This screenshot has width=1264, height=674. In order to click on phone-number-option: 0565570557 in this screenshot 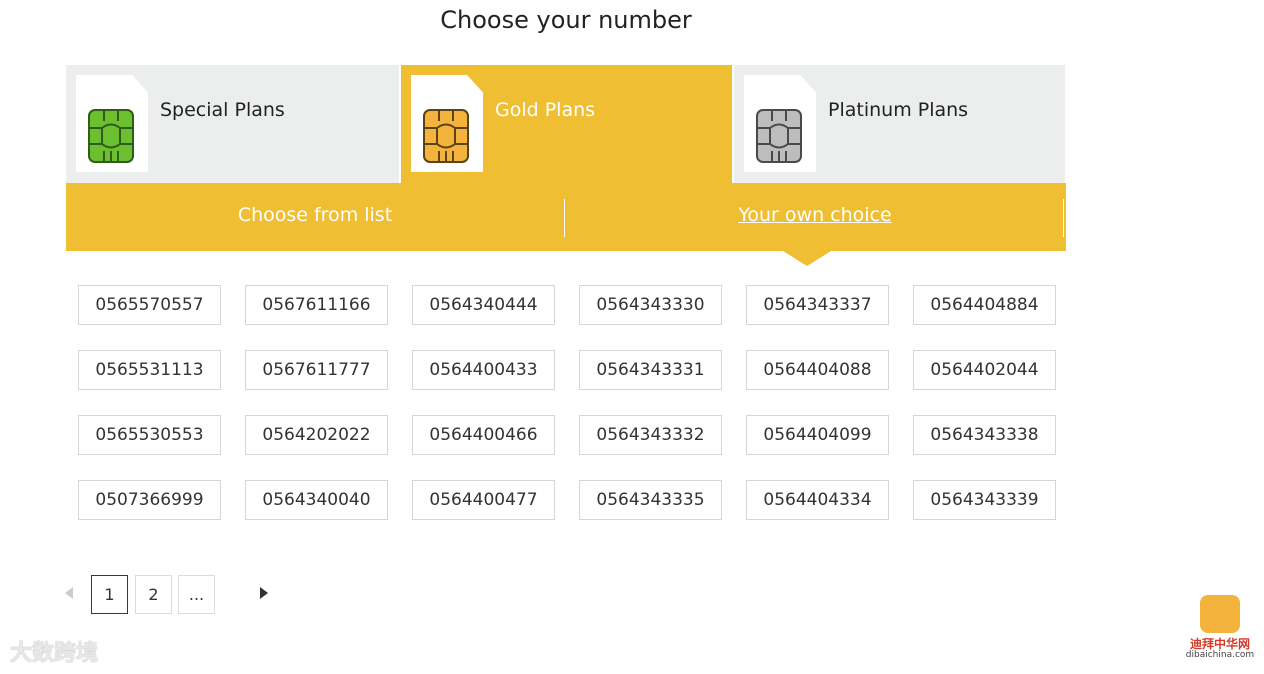, I will do `click(149, 305)`.